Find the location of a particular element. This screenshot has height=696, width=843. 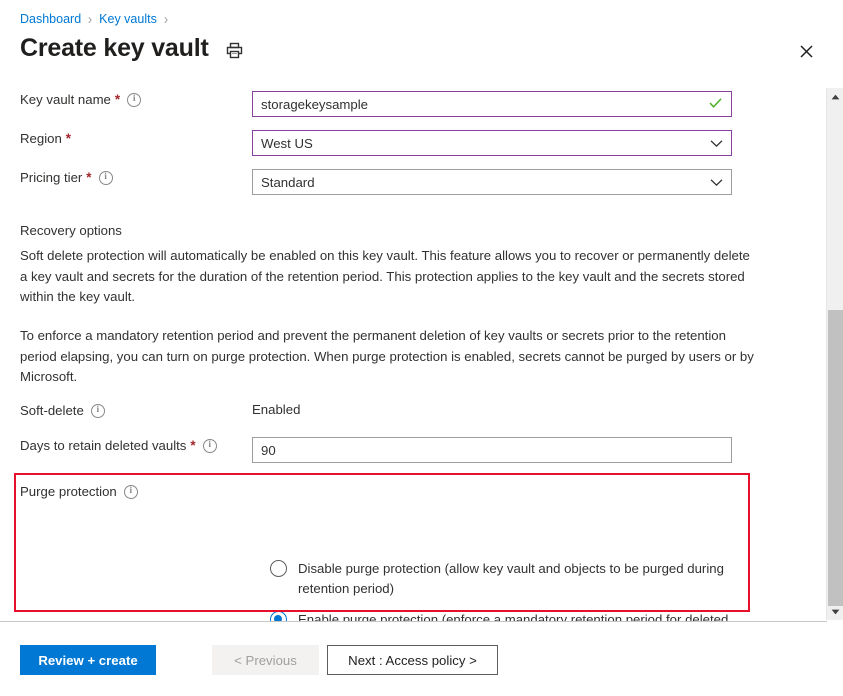

label-region: Region * is located at coordinates (126, 139).